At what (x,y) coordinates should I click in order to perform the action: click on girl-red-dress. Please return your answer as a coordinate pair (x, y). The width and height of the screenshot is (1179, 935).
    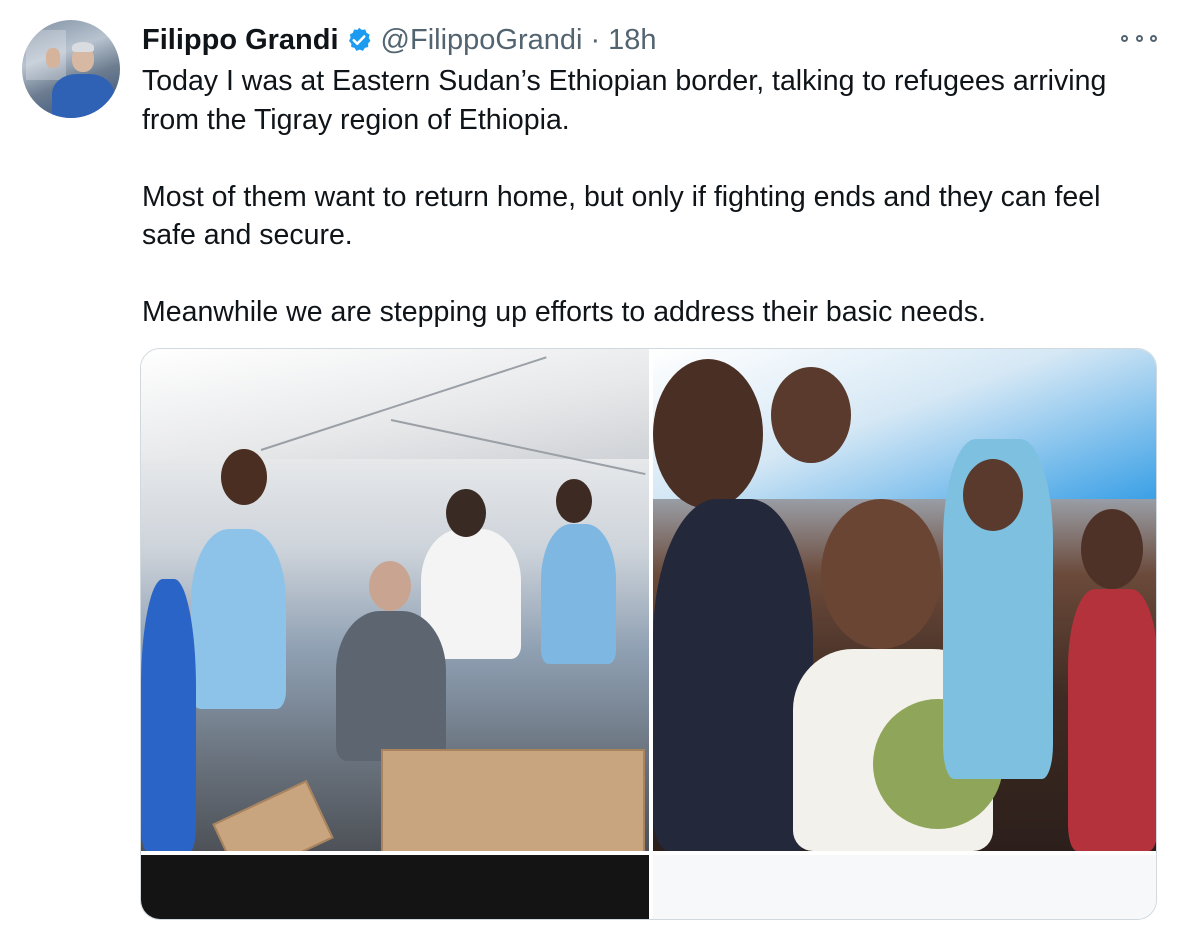
    Looking at the image, I should click on (1112, 720).